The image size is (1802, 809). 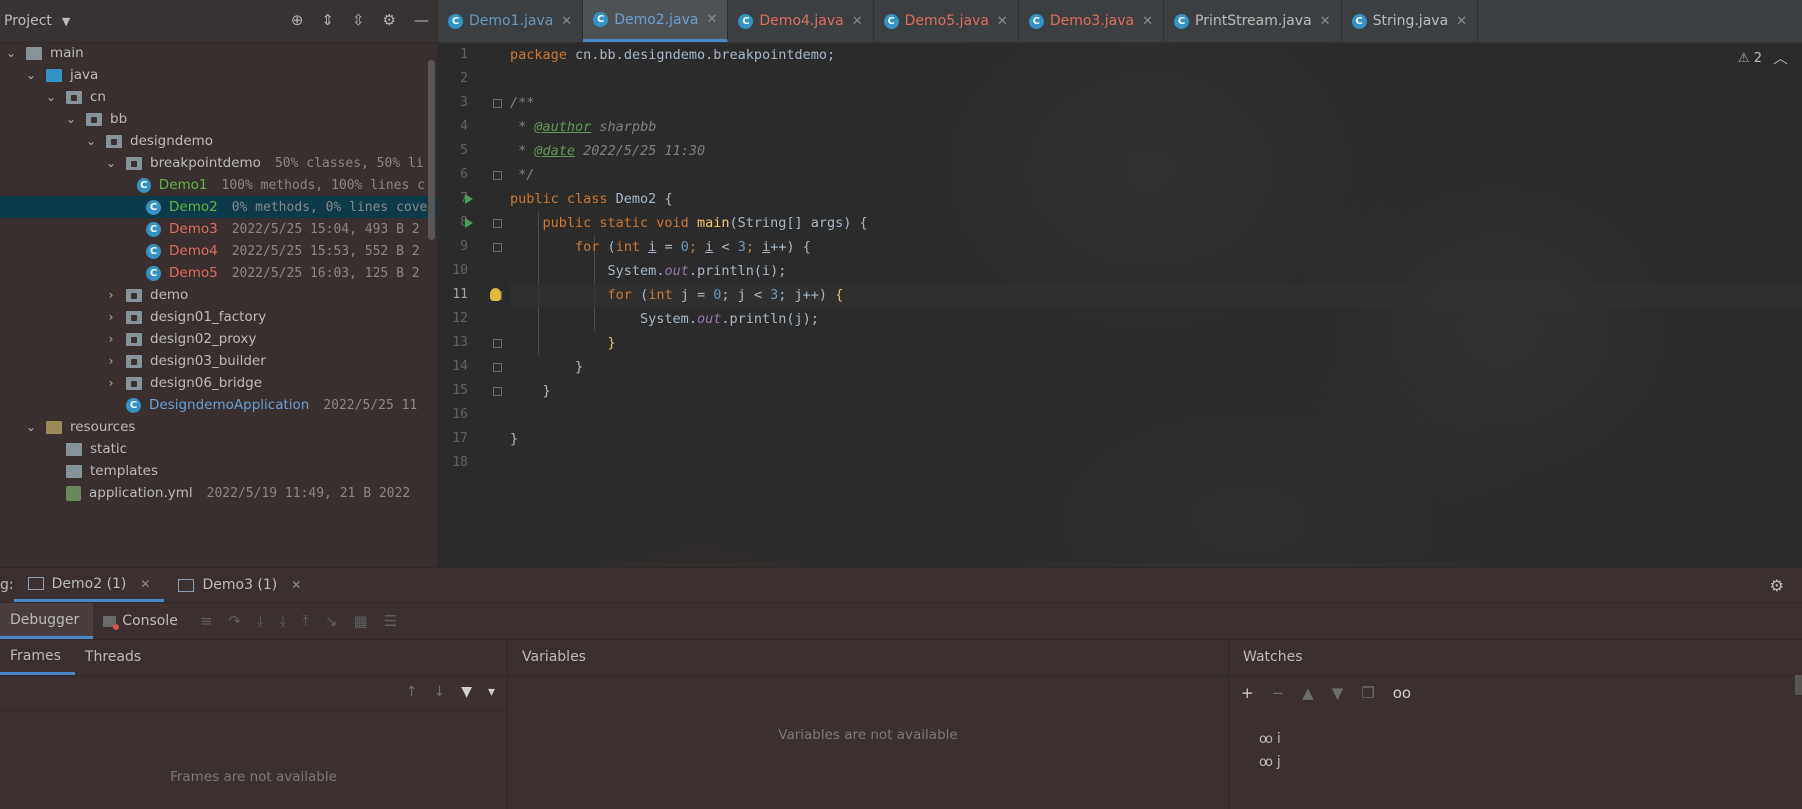 I want to click on locate-icon: ⊕, so click(x=297, y=20).